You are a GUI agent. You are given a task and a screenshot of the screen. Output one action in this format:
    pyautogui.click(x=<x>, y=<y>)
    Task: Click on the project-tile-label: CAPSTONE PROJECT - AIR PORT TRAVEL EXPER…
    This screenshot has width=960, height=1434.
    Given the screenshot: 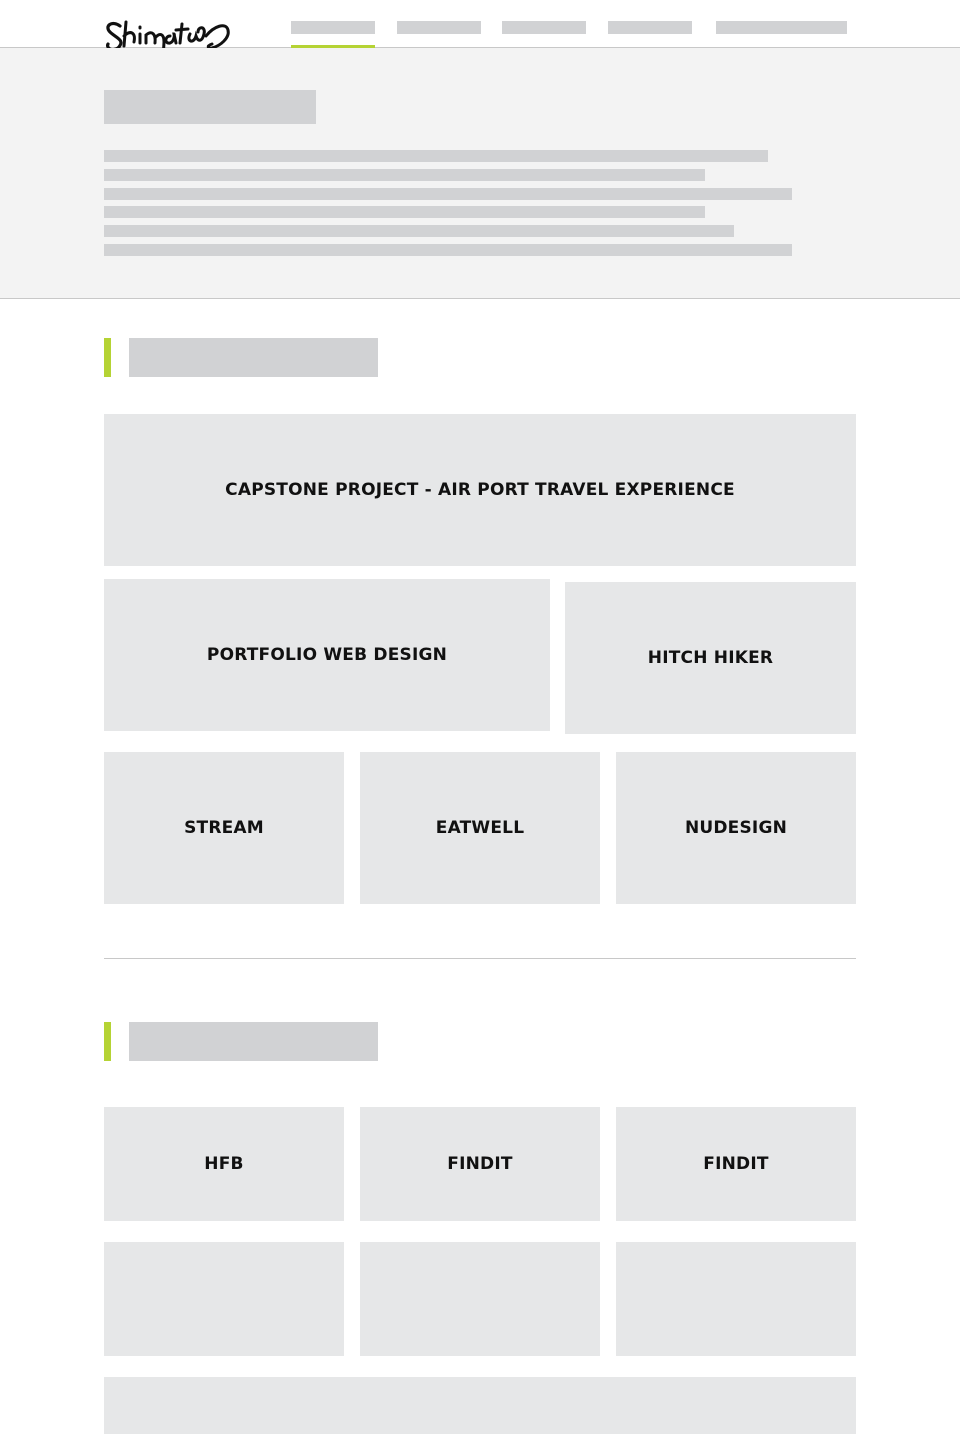 What is the action you would take?
    pyautogui.click(x=480, y=490)
    